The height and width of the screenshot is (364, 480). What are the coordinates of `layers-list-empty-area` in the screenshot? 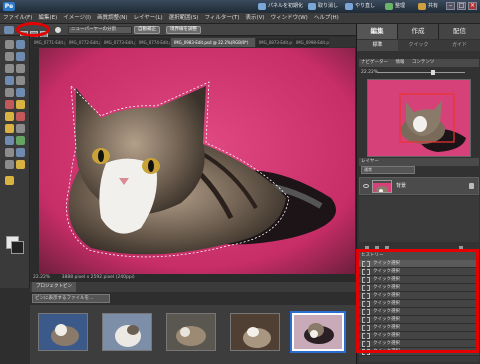 It's located at (419, 219).